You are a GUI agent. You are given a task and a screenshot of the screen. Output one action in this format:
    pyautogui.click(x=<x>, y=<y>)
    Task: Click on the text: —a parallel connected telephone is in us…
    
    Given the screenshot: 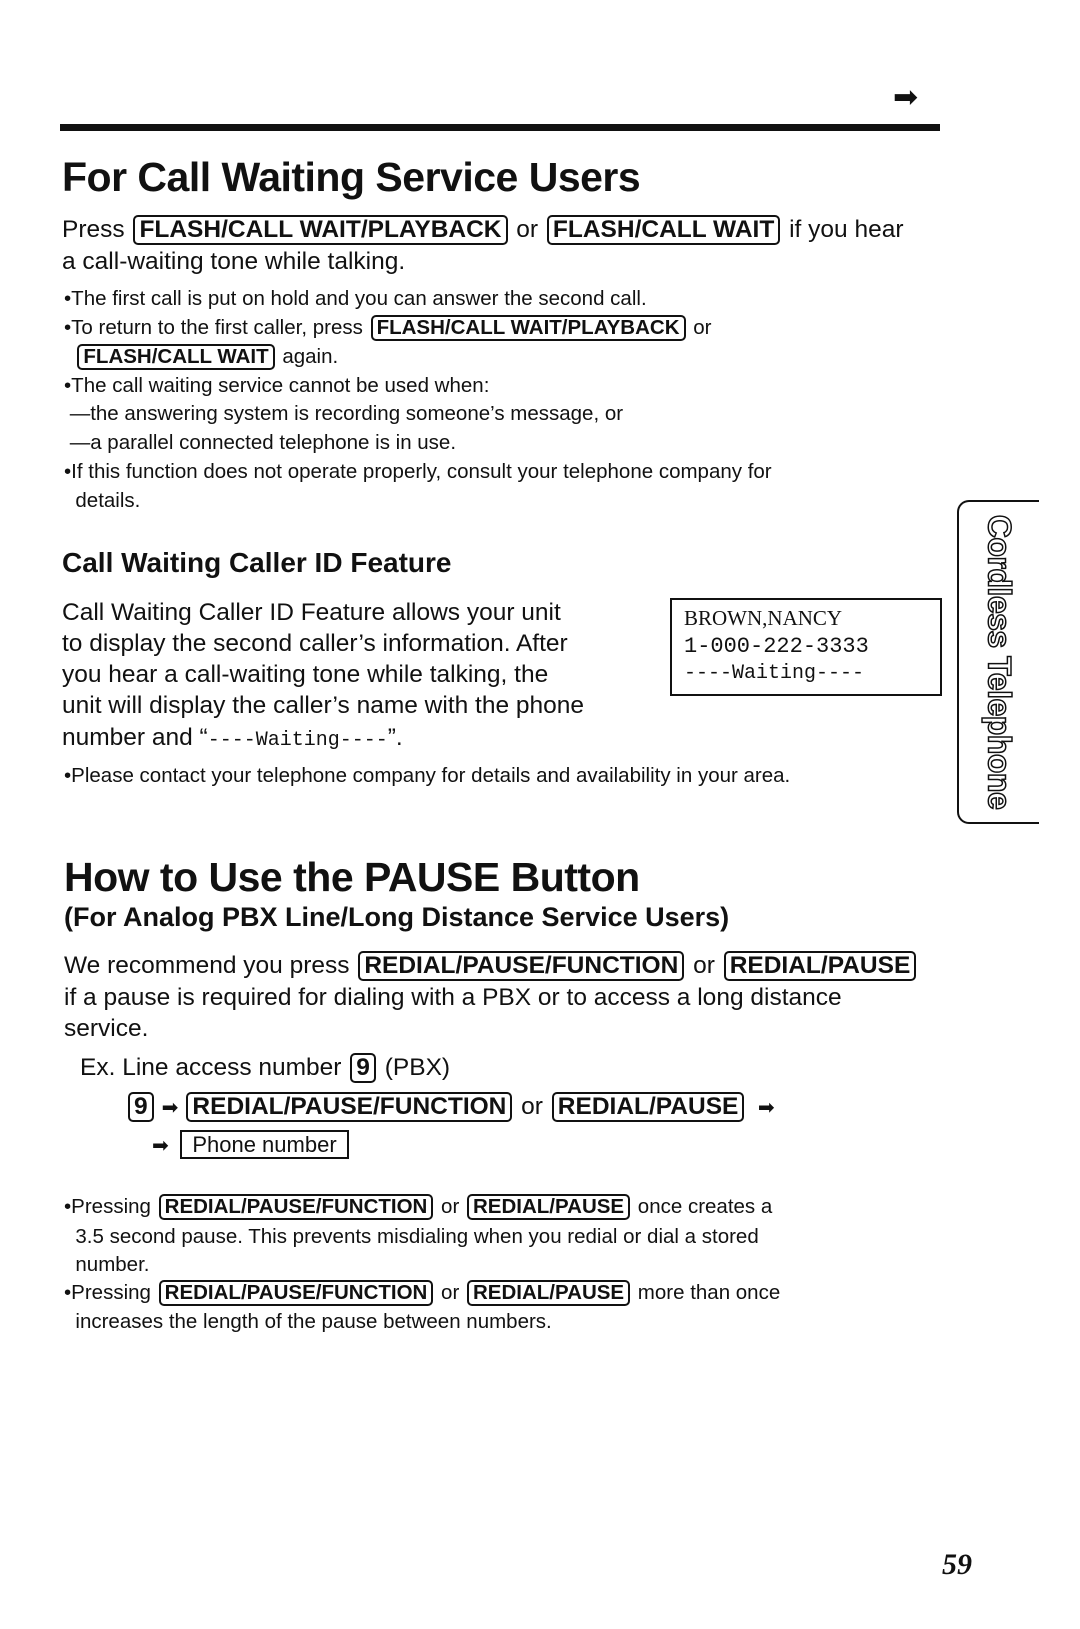 What is the action you would take?
    pyautogui.click(x=260, y=442)
    